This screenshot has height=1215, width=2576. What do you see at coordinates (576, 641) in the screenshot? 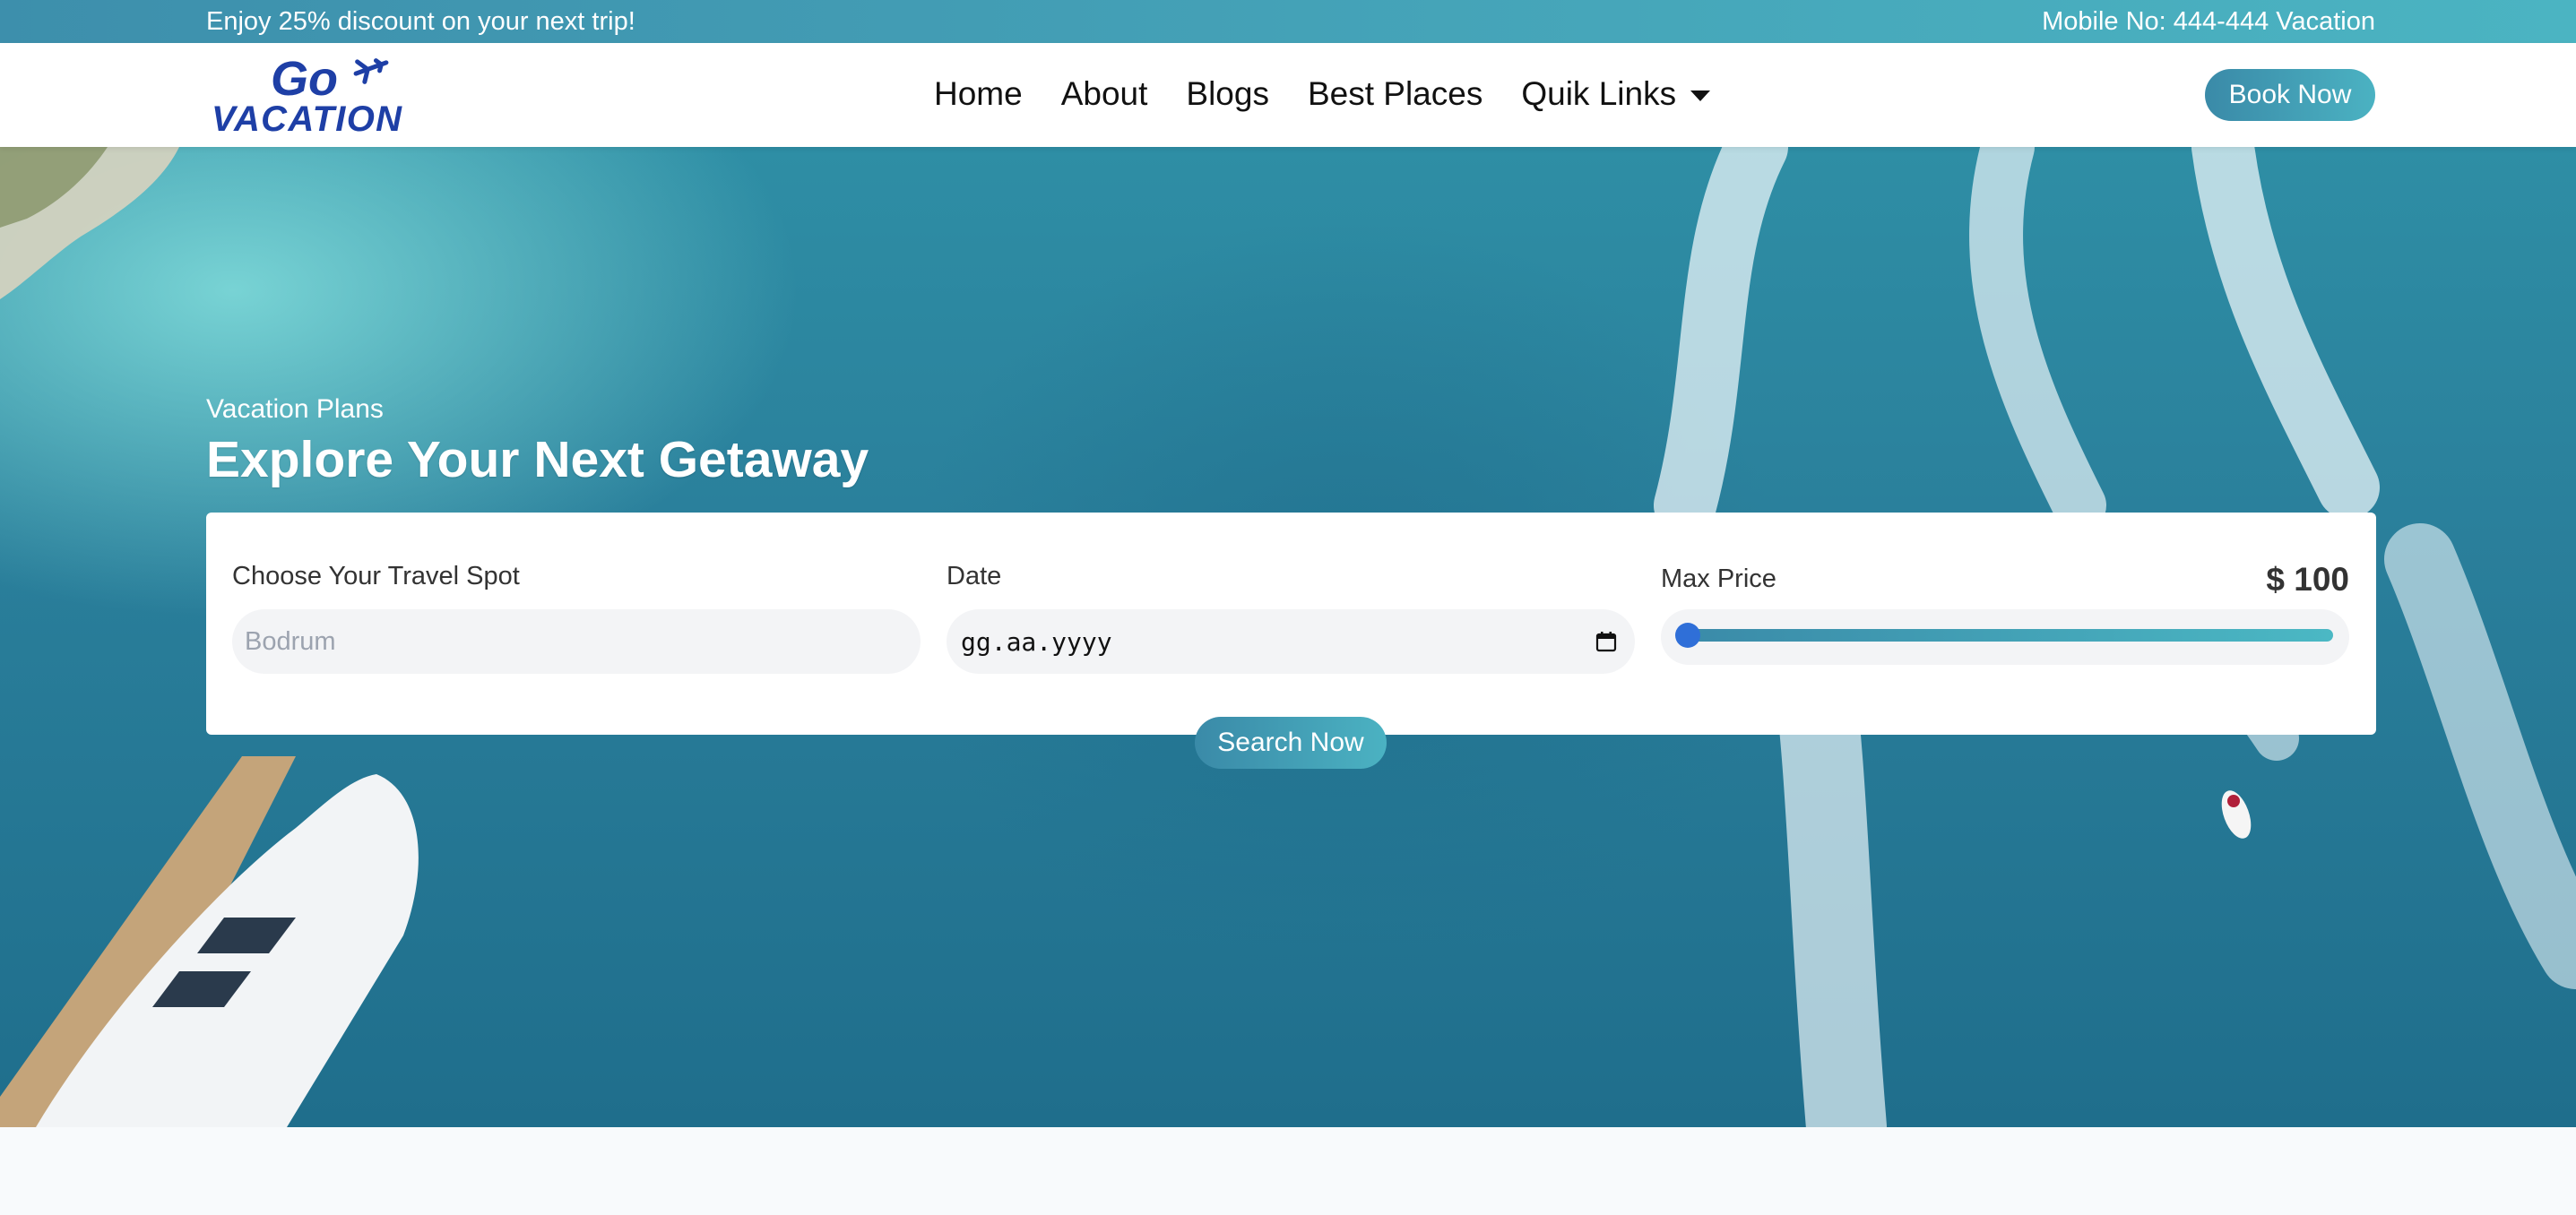
I see `travel-spot-input: Bodrum` at bounding box center [576, 641].